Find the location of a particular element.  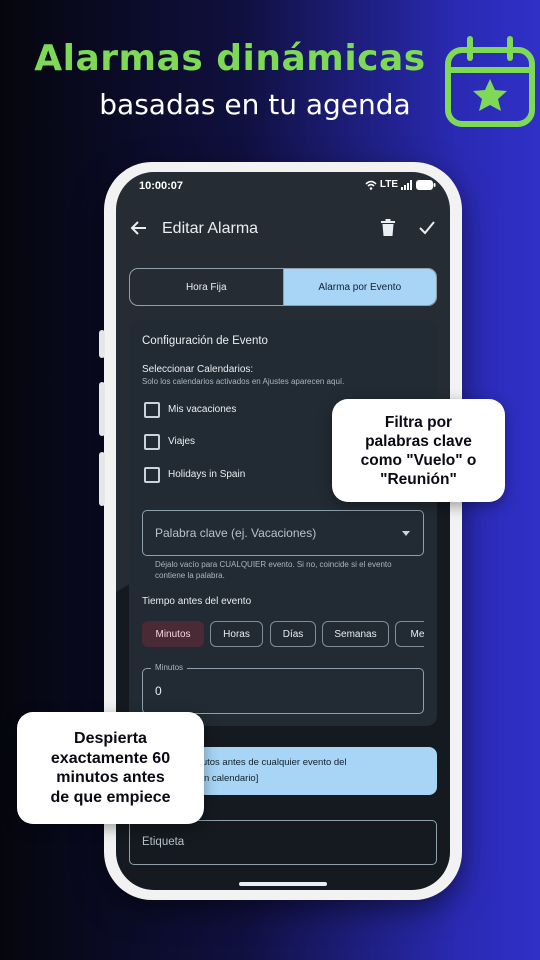

trash-icon is located at coordinates (388, 228).